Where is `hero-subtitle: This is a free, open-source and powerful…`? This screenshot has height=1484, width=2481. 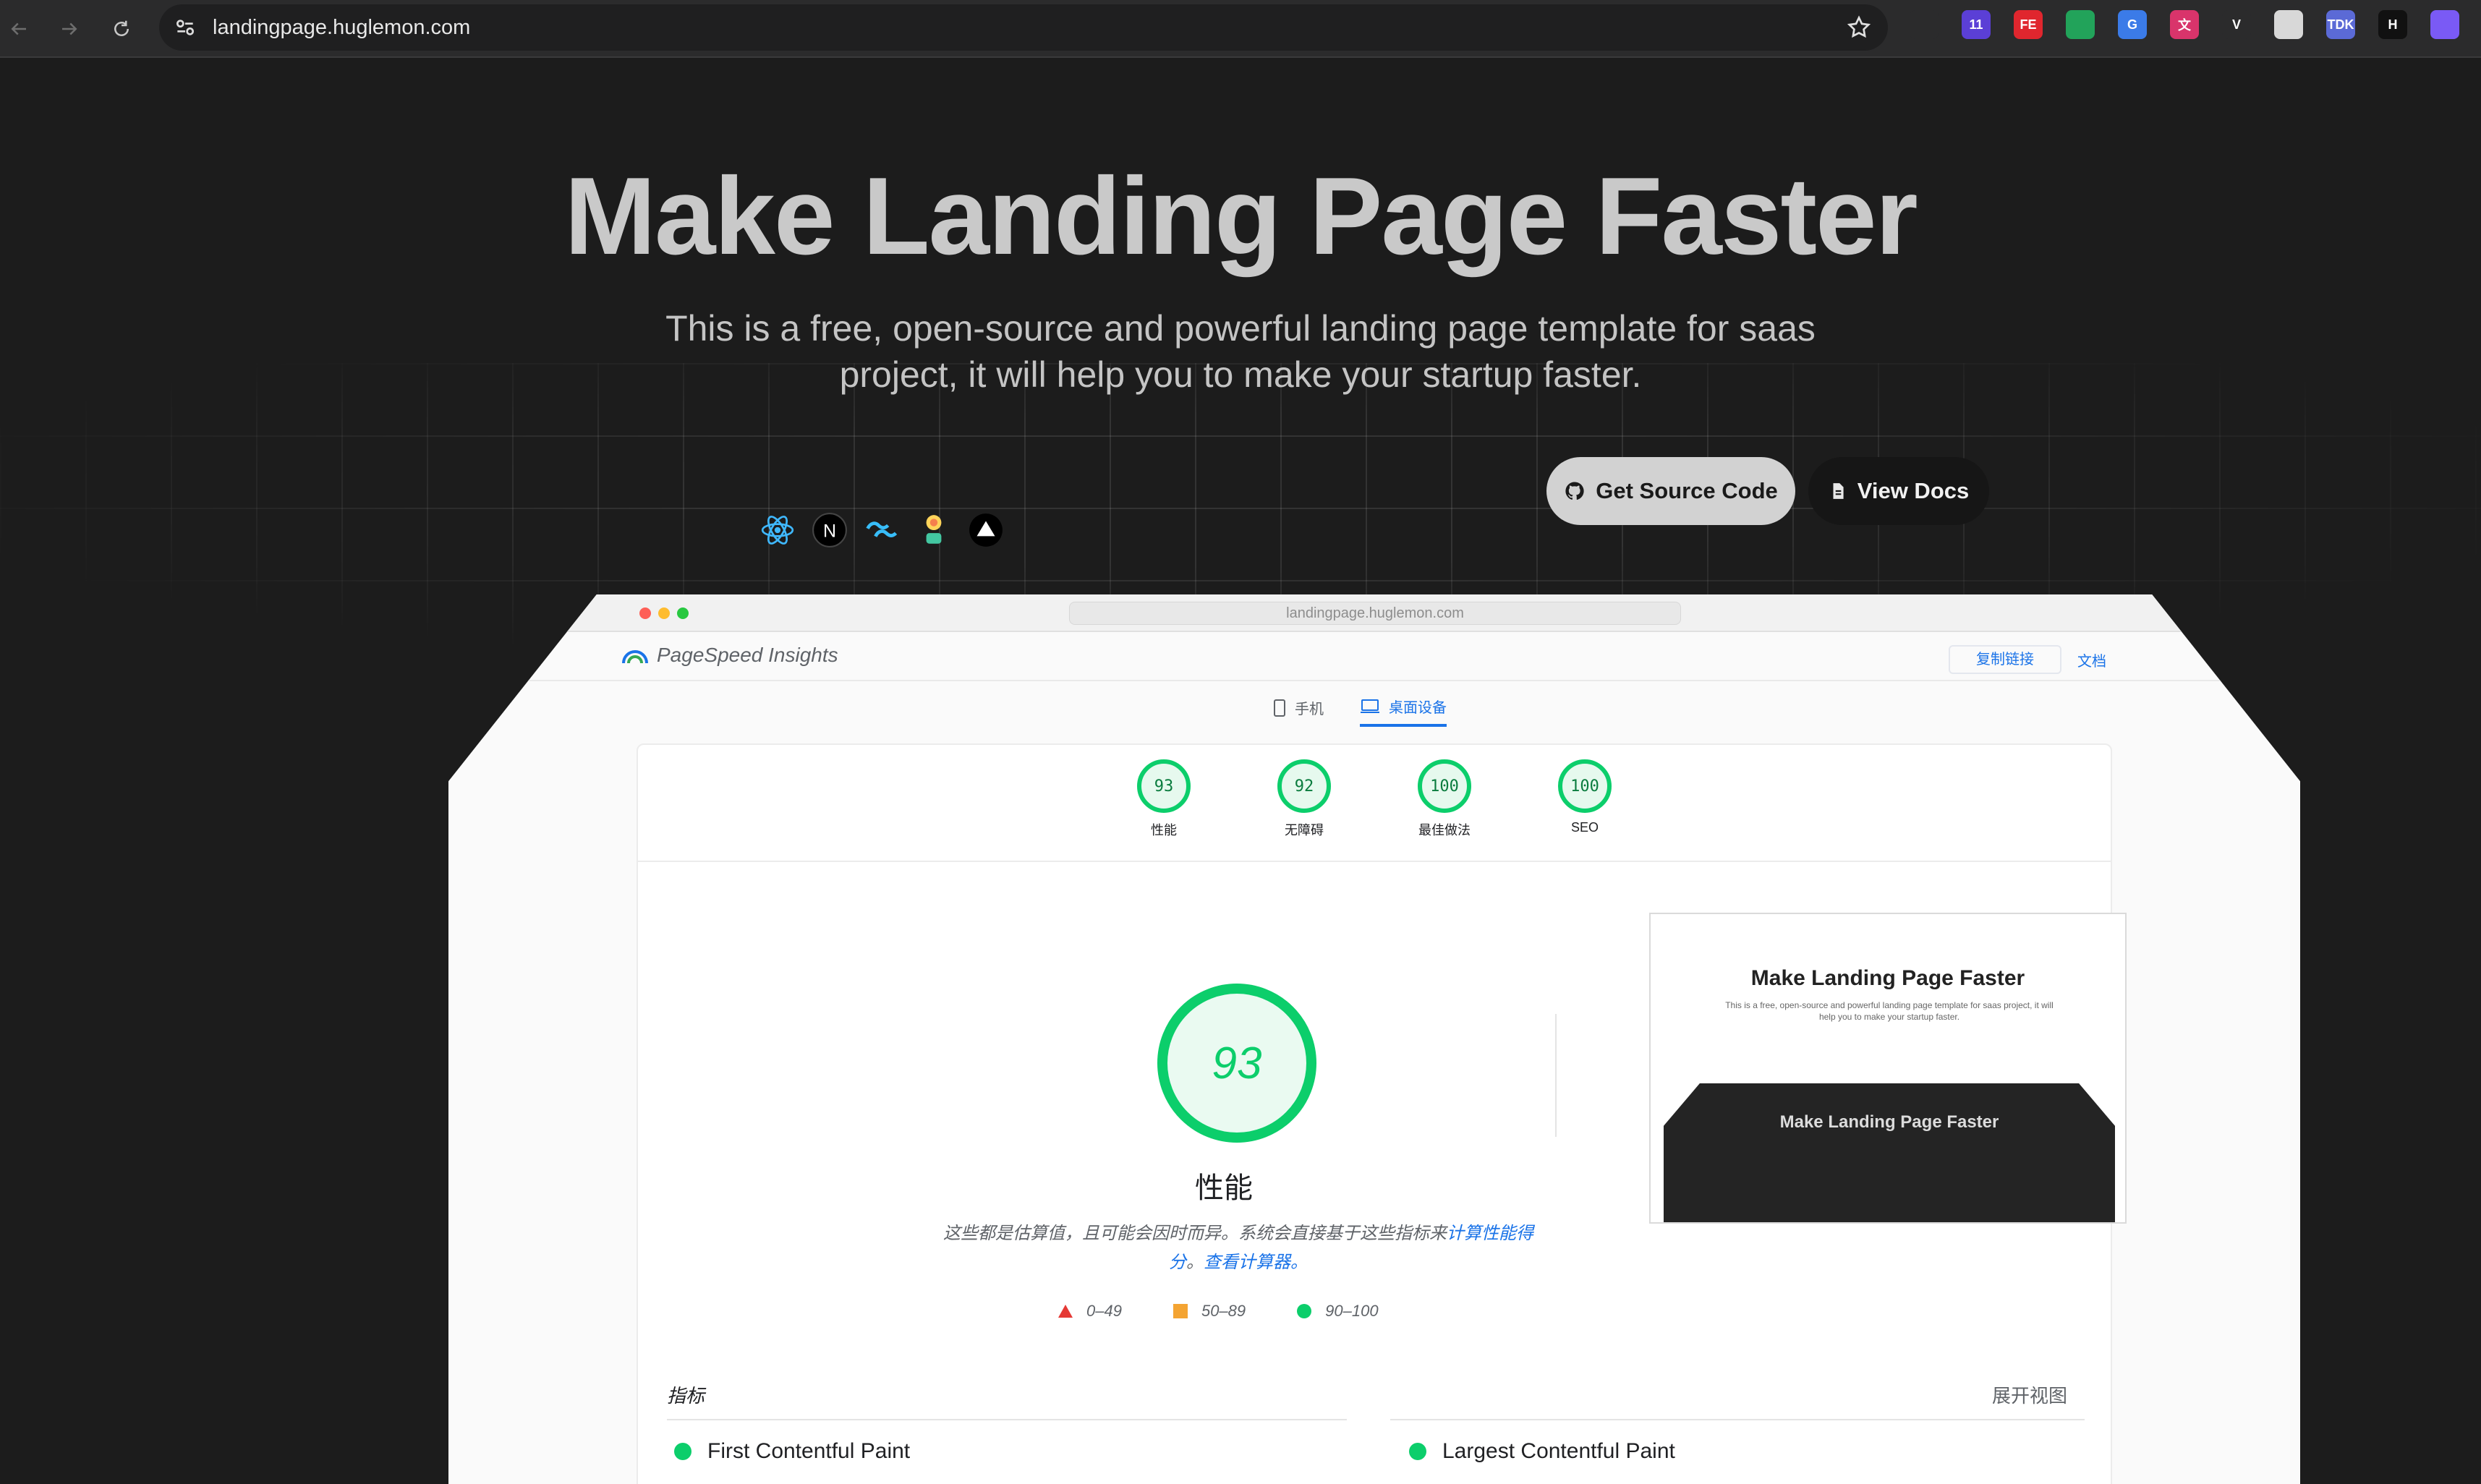 hero-subtitle: This is a free, open-source and powerful… is located at coordinates (1240, 351).